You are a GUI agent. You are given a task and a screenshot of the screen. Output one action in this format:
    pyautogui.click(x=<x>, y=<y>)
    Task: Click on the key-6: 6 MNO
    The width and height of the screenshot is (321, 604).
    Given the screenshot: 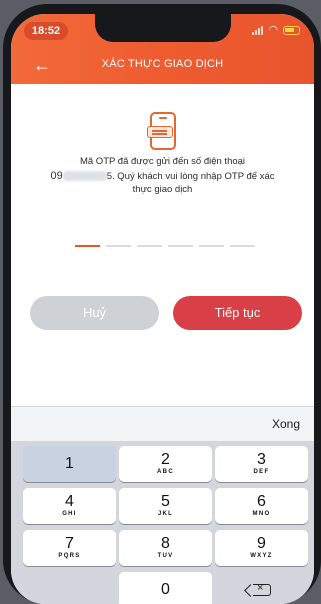 What is the action you would take?
    pyautogui.click(x=261, y=506)
    